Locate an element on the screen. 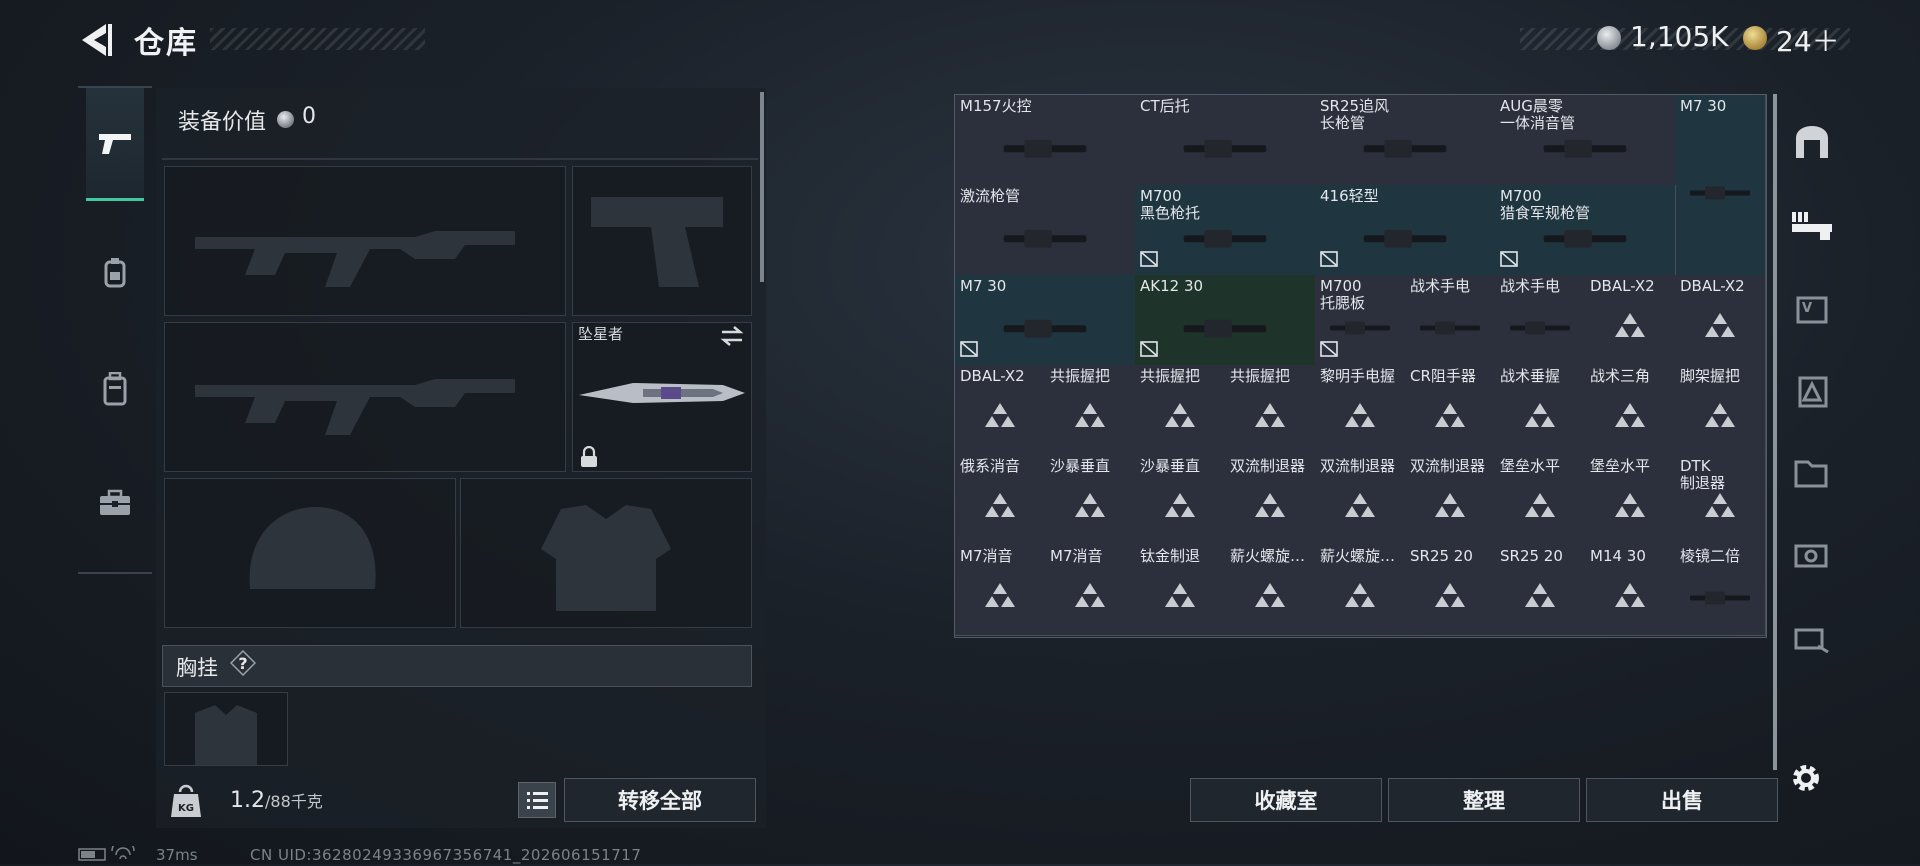  grid-item-cell: 416轻型 is located at coordinates (1405, 230).